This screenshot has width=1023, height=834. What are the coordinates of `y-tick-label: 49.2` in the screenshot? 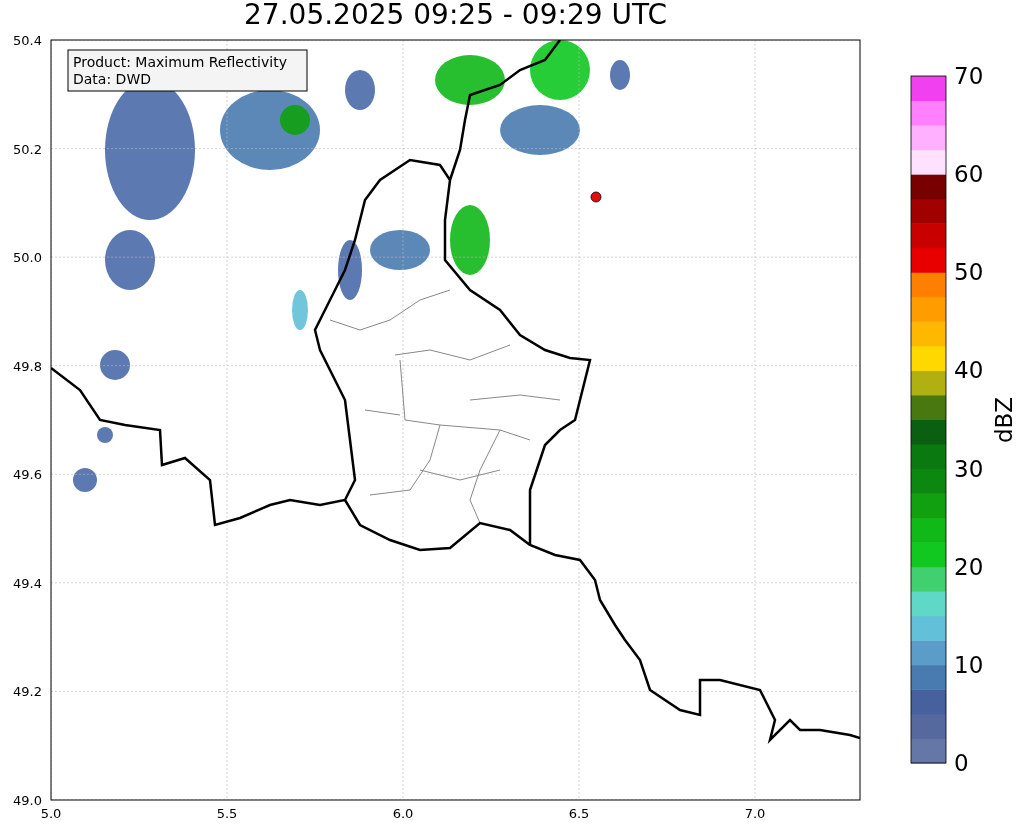 It's located at (27, 692).